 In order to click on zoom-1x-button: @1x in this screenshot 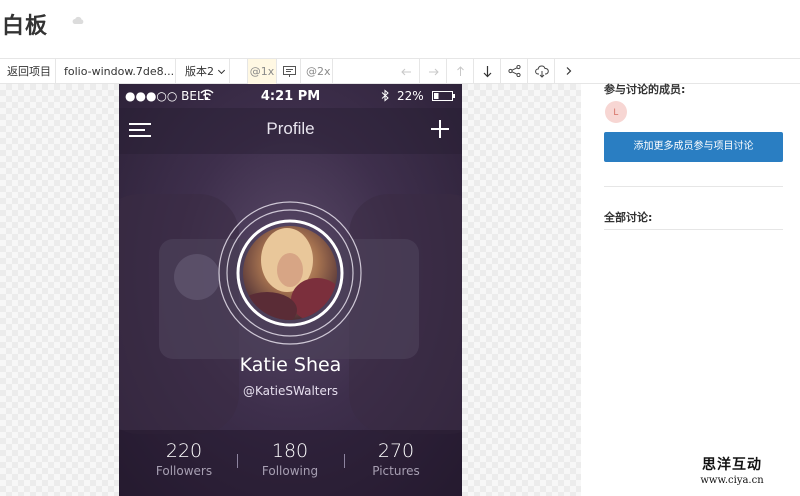, I will do `click(262, 71)`.